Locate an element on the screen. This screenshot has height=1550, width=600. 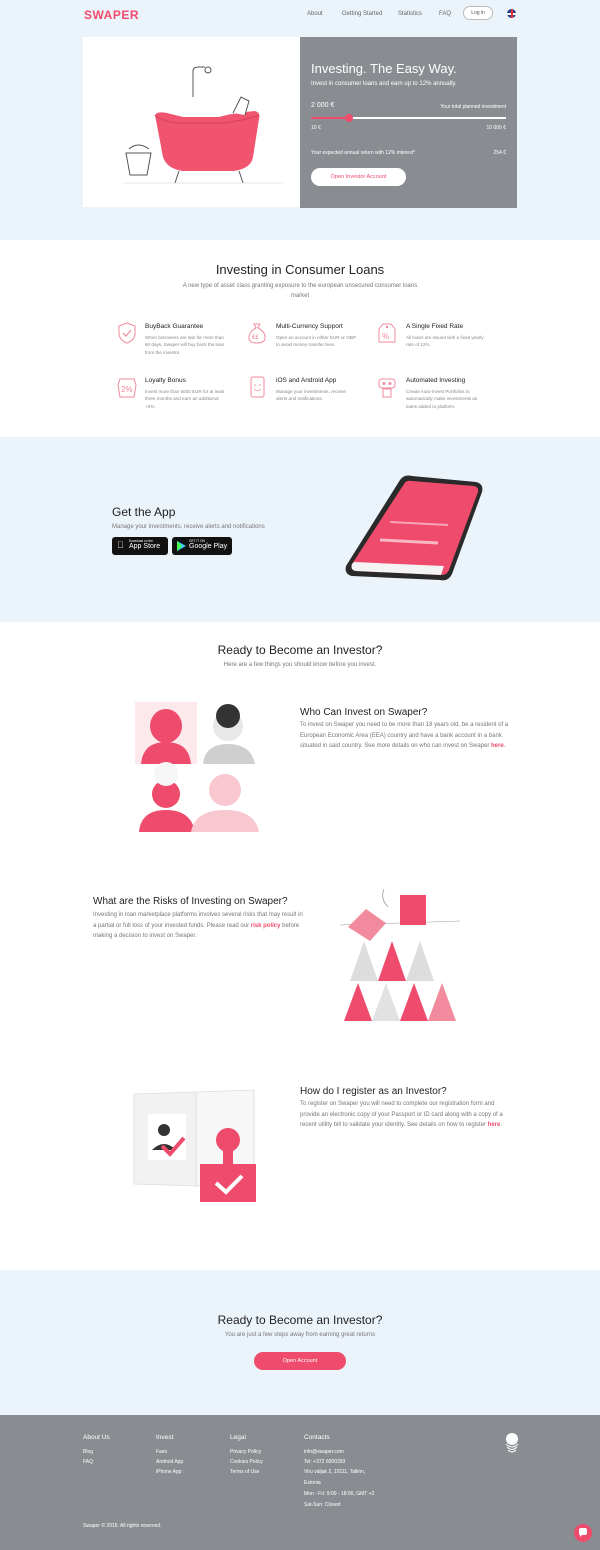
footer-invest-heading: Invest is located at coordinates (165, 1437).